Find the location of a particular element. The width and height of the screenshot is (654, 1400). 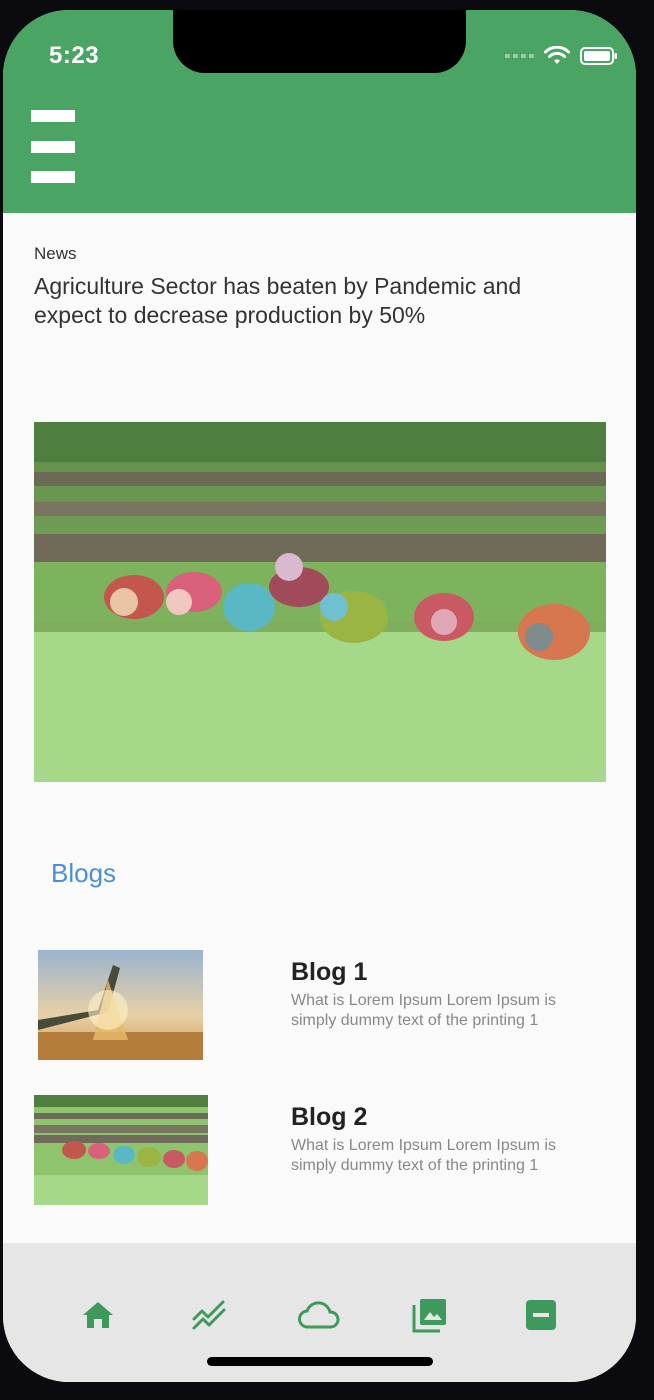

cloud-icon is located at coordinates (319, 1315).